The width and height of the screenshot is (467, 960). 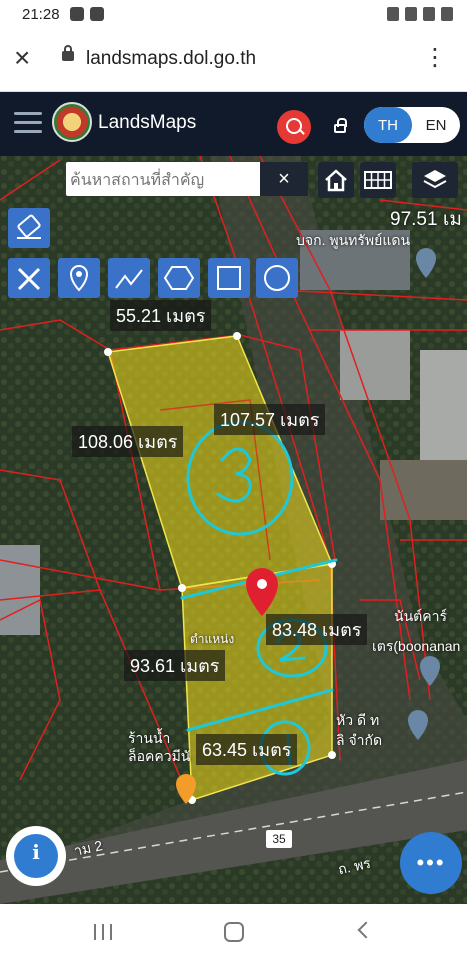 What do you see at coordinates (279, 839) in the screenshot?
I see `road-number-badge: 35` at bounding box center [279, 839].